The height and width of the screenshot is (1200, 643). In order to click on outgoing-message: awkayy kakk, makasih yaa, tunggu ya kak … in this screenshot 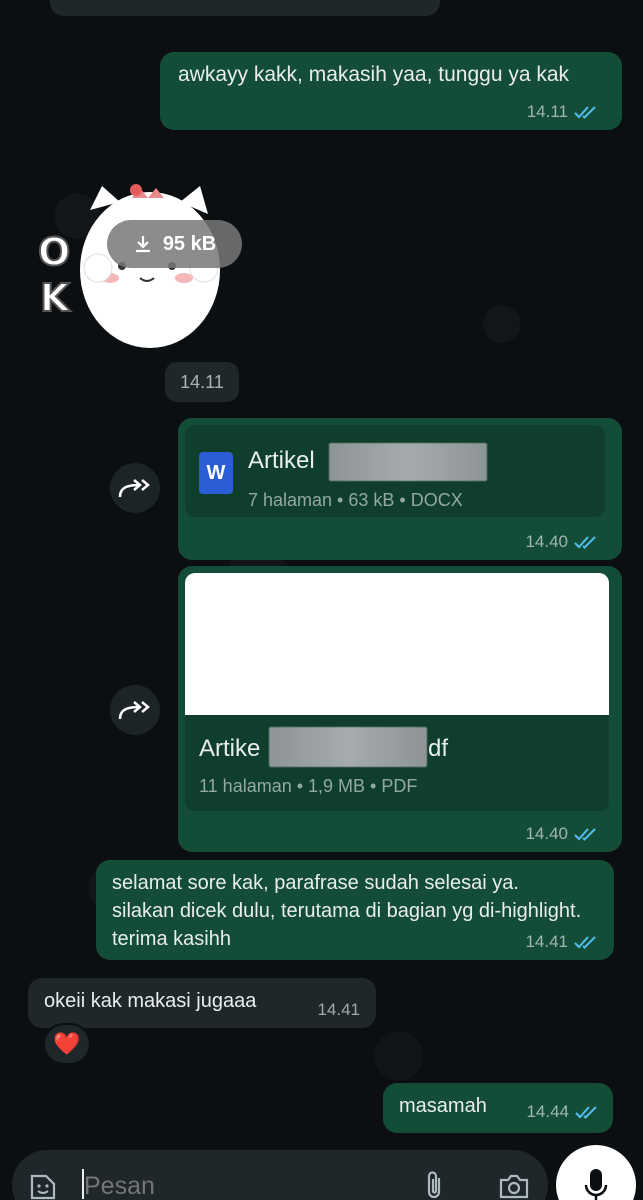, I will do `click(391, 91)`.